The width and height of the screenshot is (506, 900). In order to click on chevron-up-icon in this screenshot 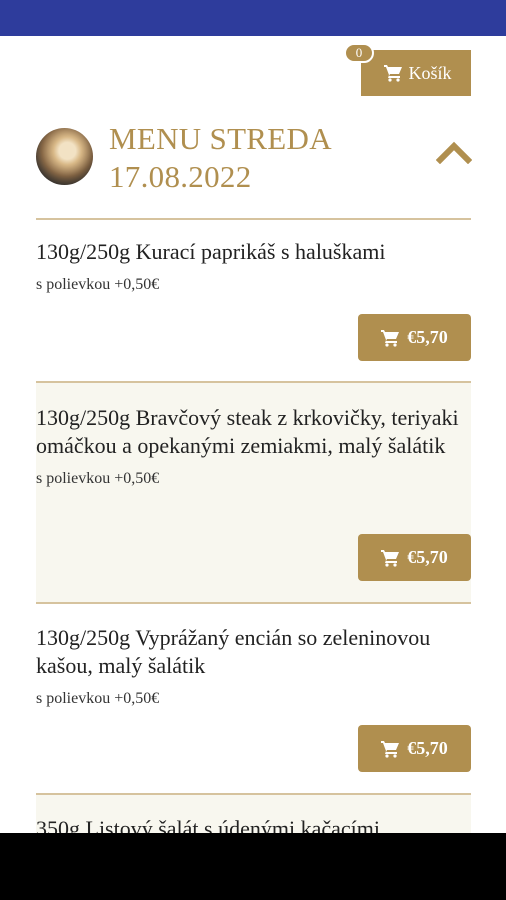, I will do `click(454, 152)`.